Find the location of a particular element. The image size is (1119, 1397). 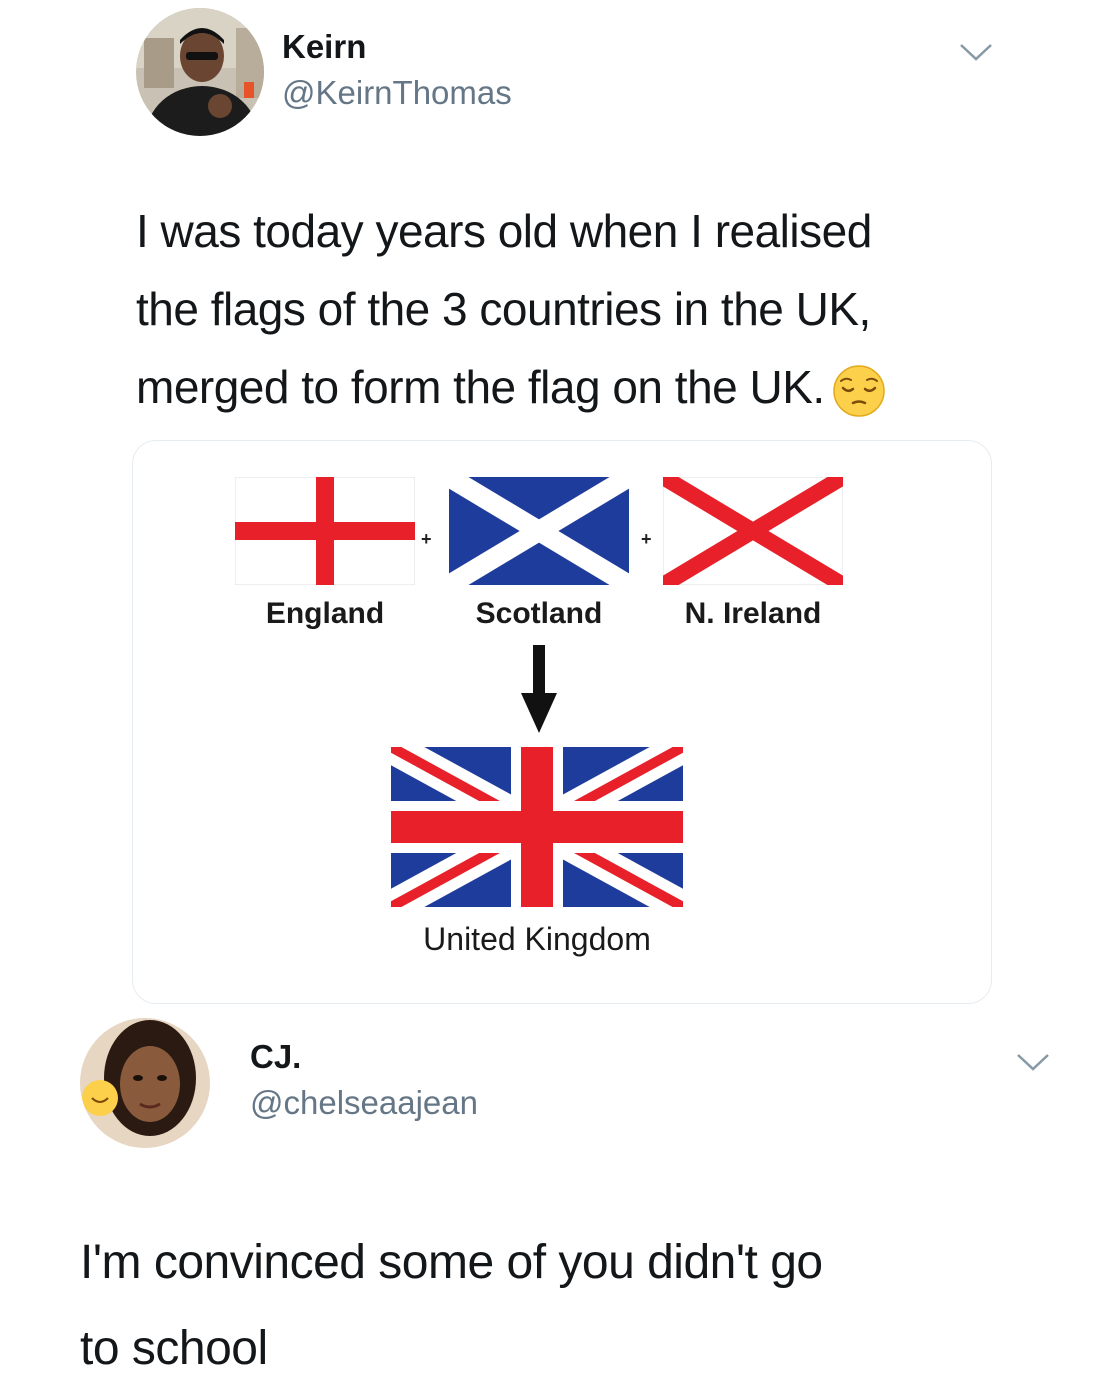

england-flag-icon is located at coordinates (325, 531).